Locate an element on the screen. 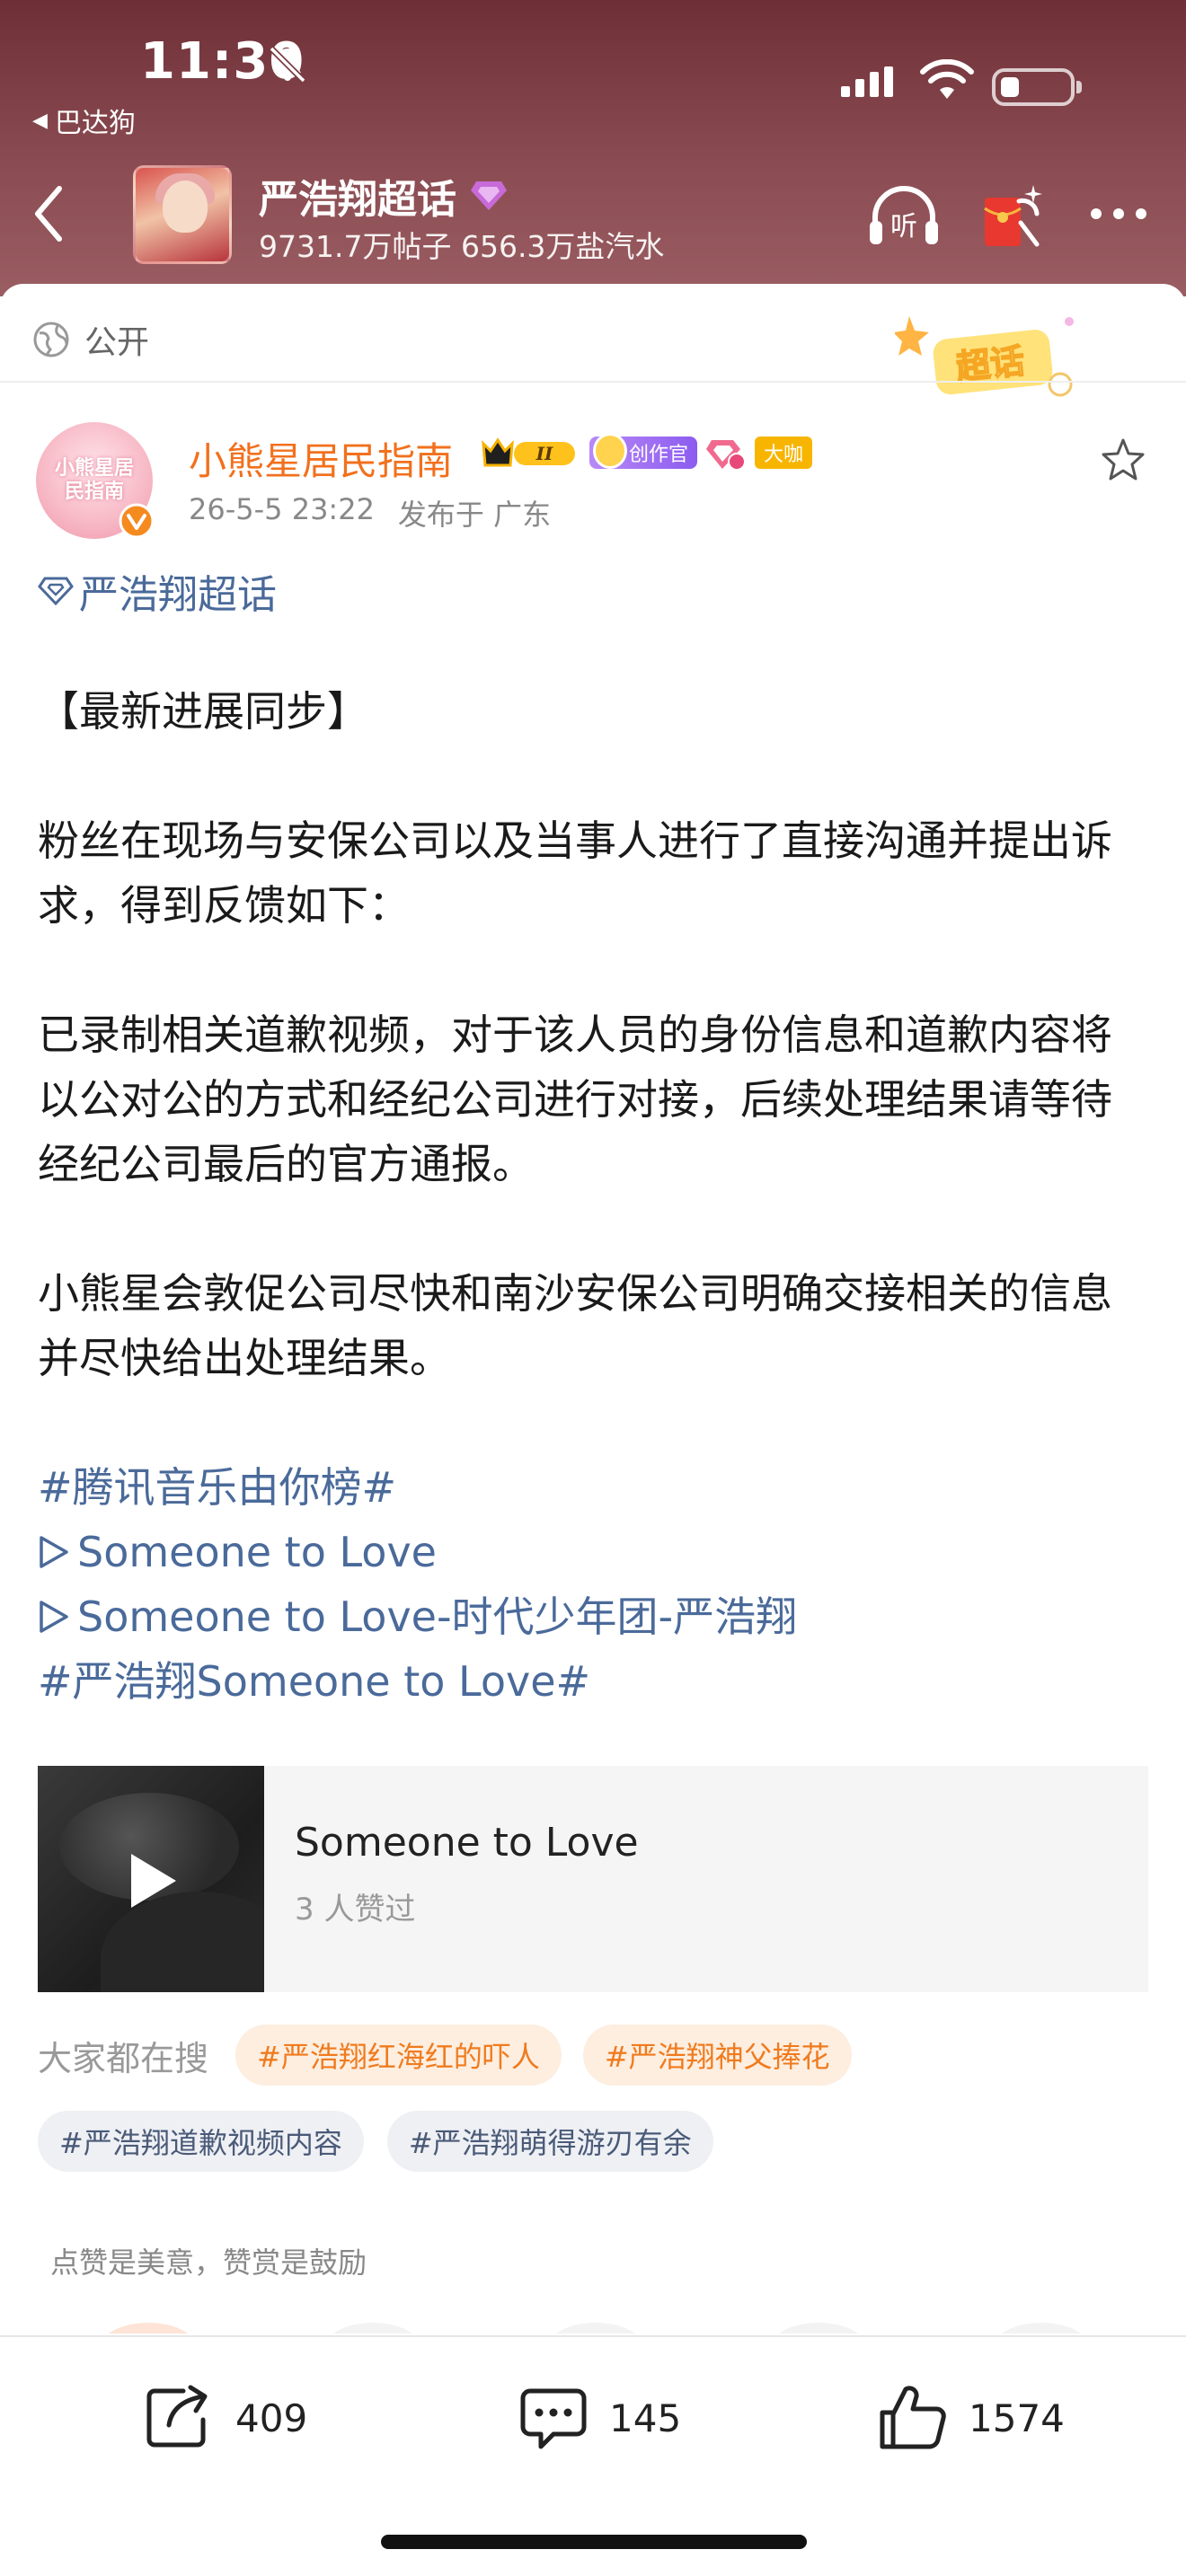 The height and width of the screenshot is (2576, 1186). topic-link: 严浩翔超话 is located at coordinates (157, 591).